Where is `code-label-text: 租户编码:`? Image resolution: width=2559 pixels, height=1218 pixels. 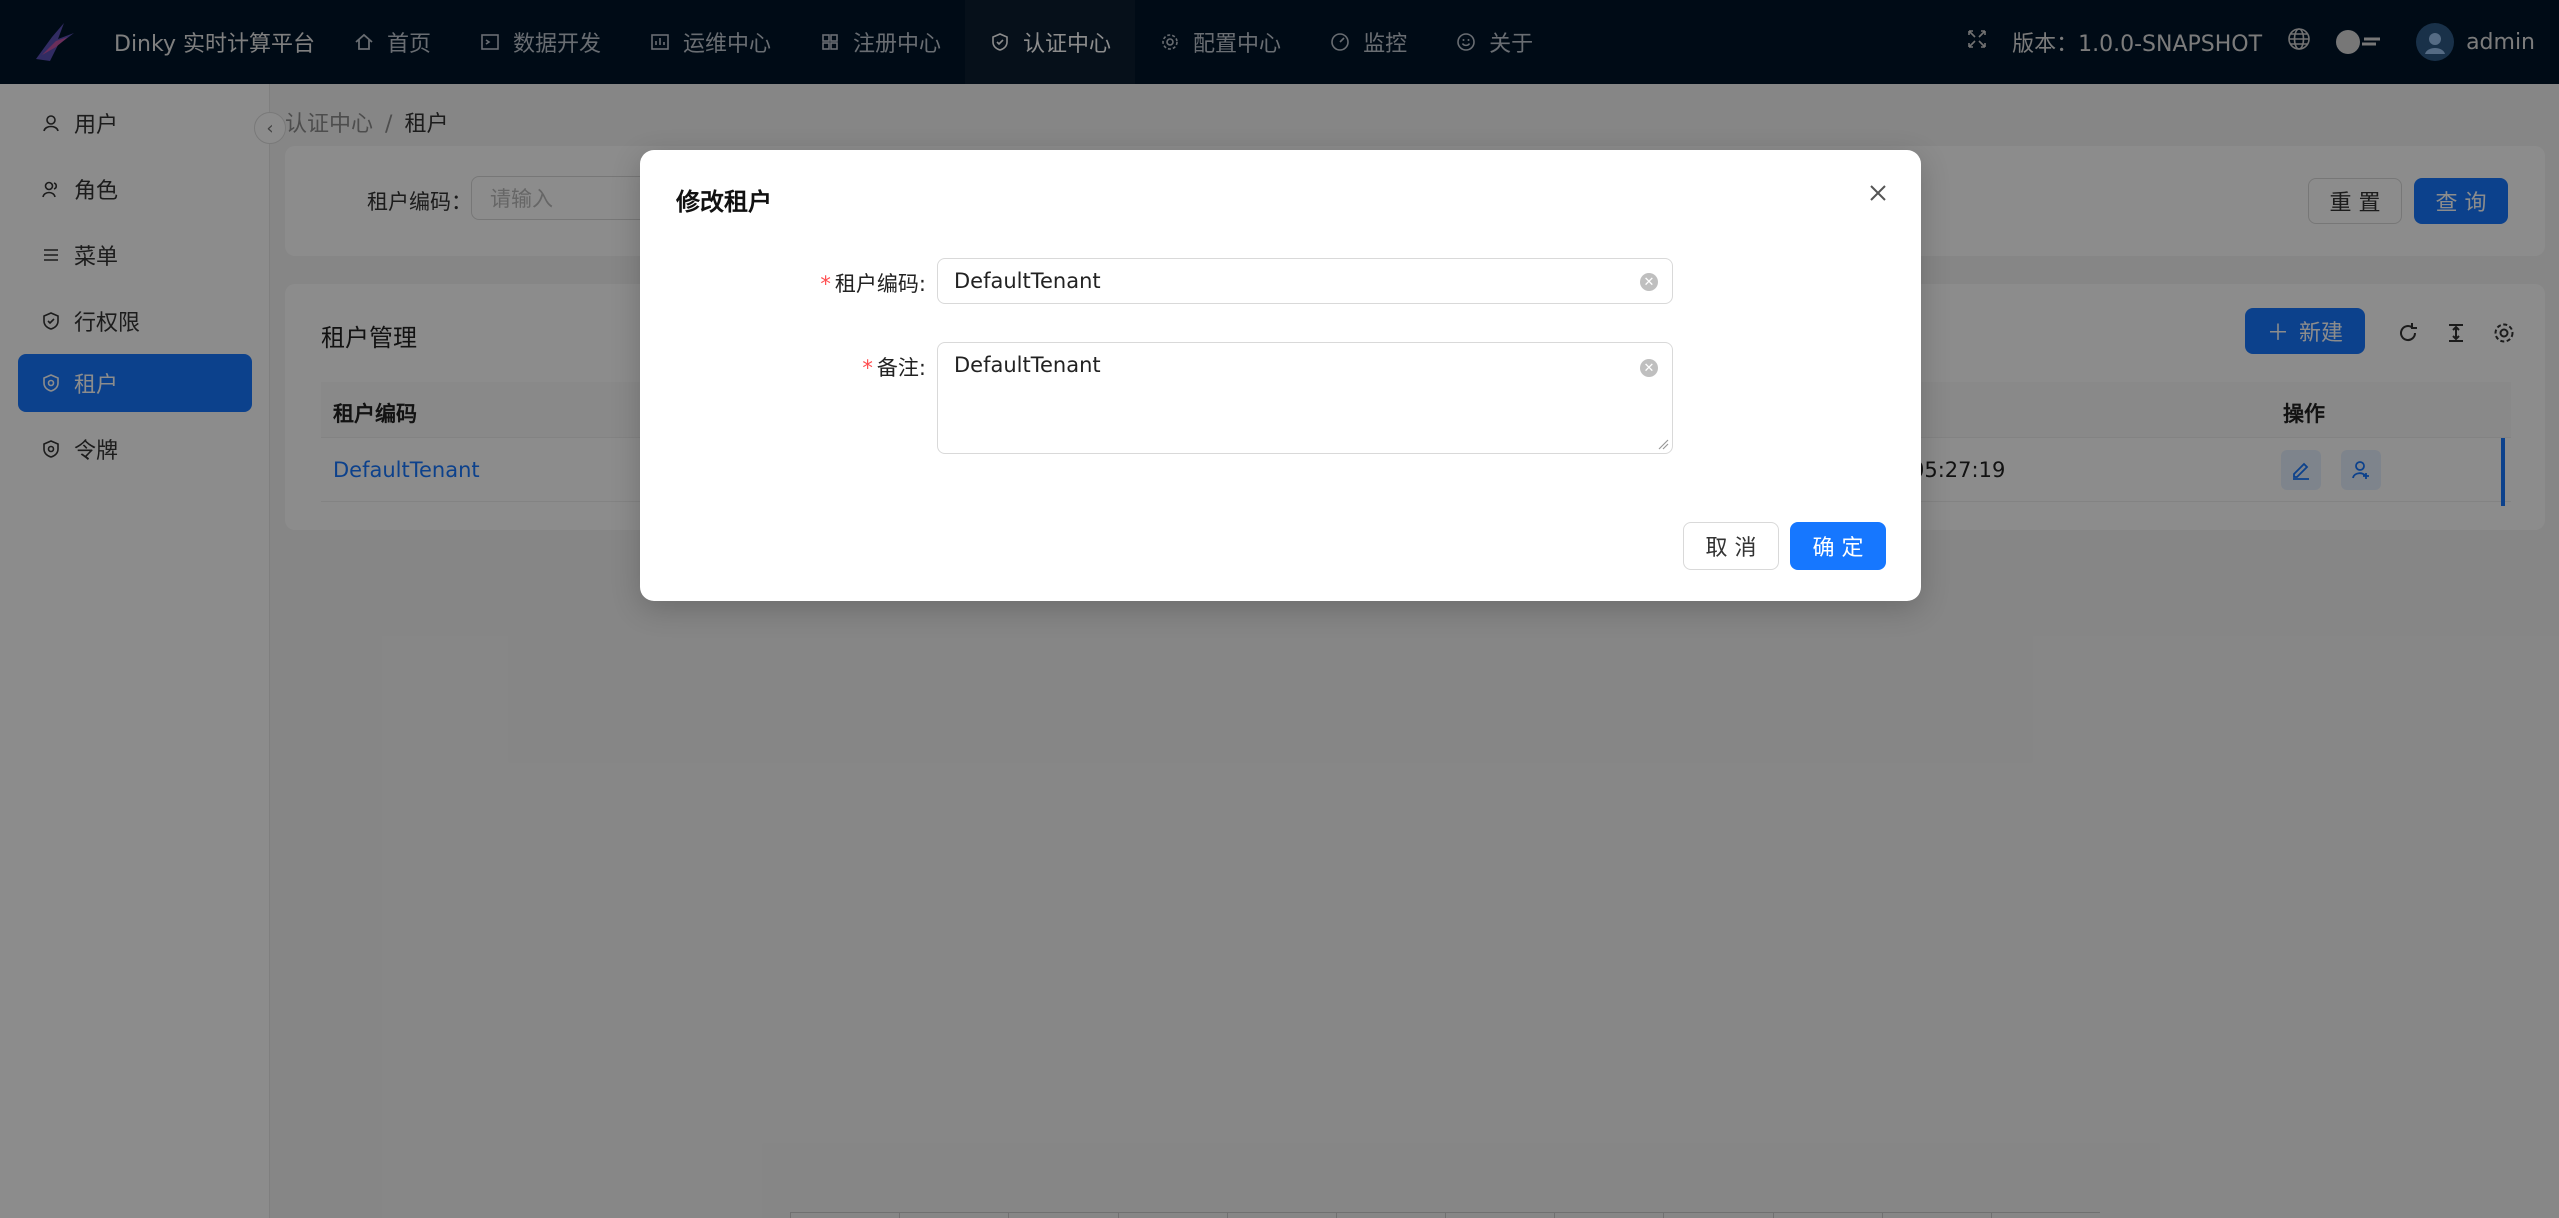
code-label-text: 租户编码: is located at coordinates (880, 284).